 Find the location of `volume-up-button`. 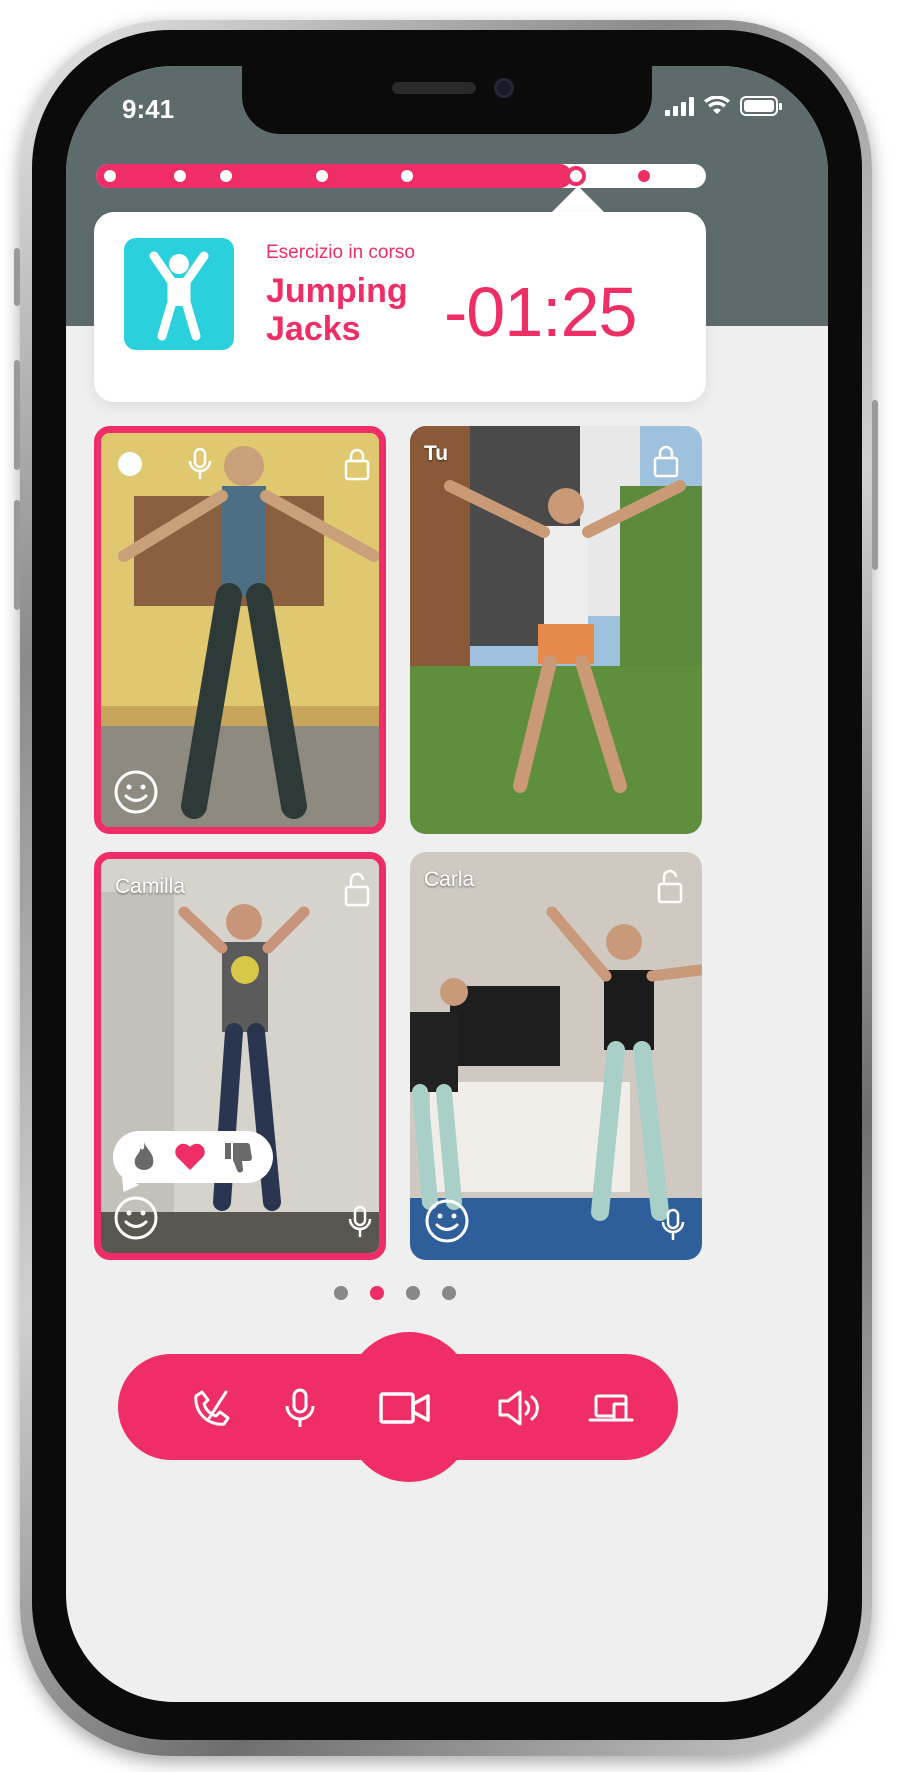

volume-up-button is located at coordinates (17, 415).